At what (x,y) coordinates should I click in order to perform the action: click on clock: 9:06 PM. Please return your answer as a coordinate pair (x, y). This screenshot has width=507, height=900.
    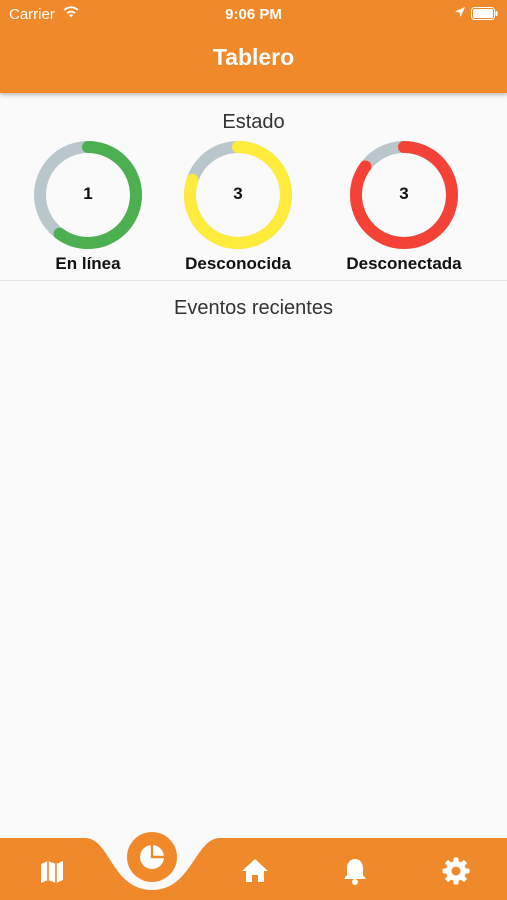
    Looking at the image, I should click on (253, 14).